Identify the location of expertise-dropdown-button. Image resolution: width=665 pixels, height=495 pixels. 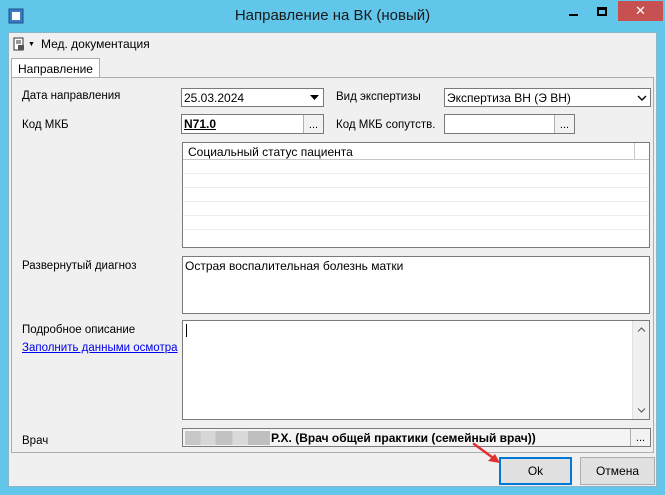
(641, 97).